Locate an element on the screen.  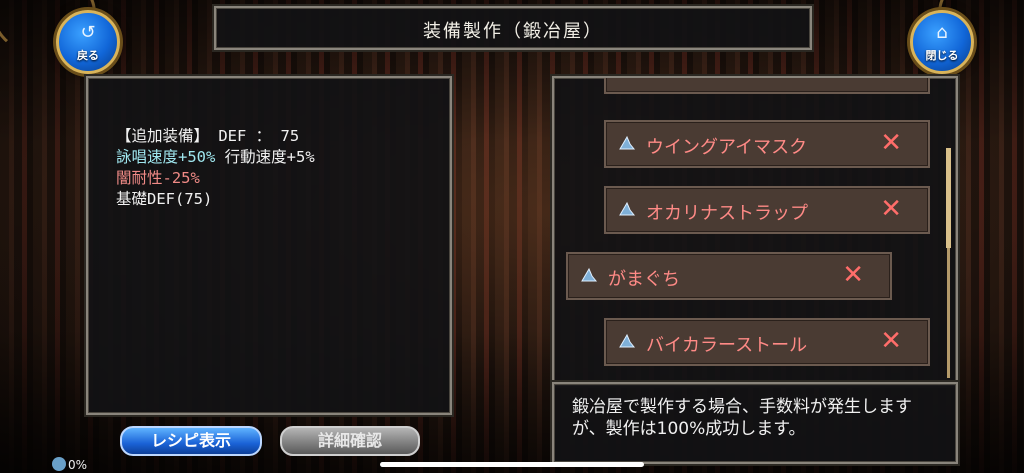
recipe-button: レシピ表示 is located at coordinates (191, 441).